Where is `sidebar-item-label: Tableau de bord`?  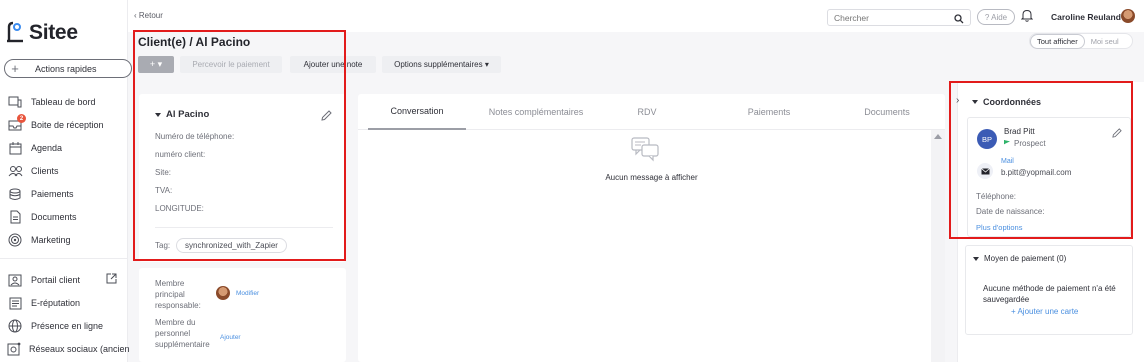 sidebar-item-label: Tableau de bord is located at coordinates (63, 102).